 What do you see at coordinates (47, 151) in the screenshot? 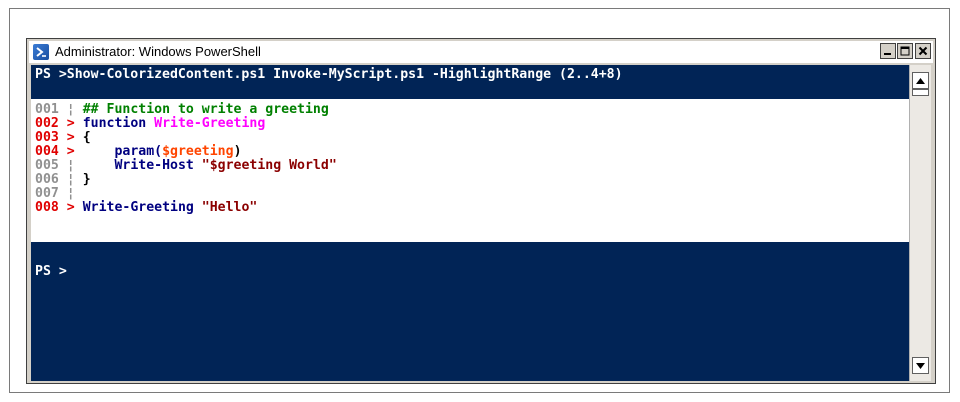
I see `line-number: 004` at bounding box center [47, 151].